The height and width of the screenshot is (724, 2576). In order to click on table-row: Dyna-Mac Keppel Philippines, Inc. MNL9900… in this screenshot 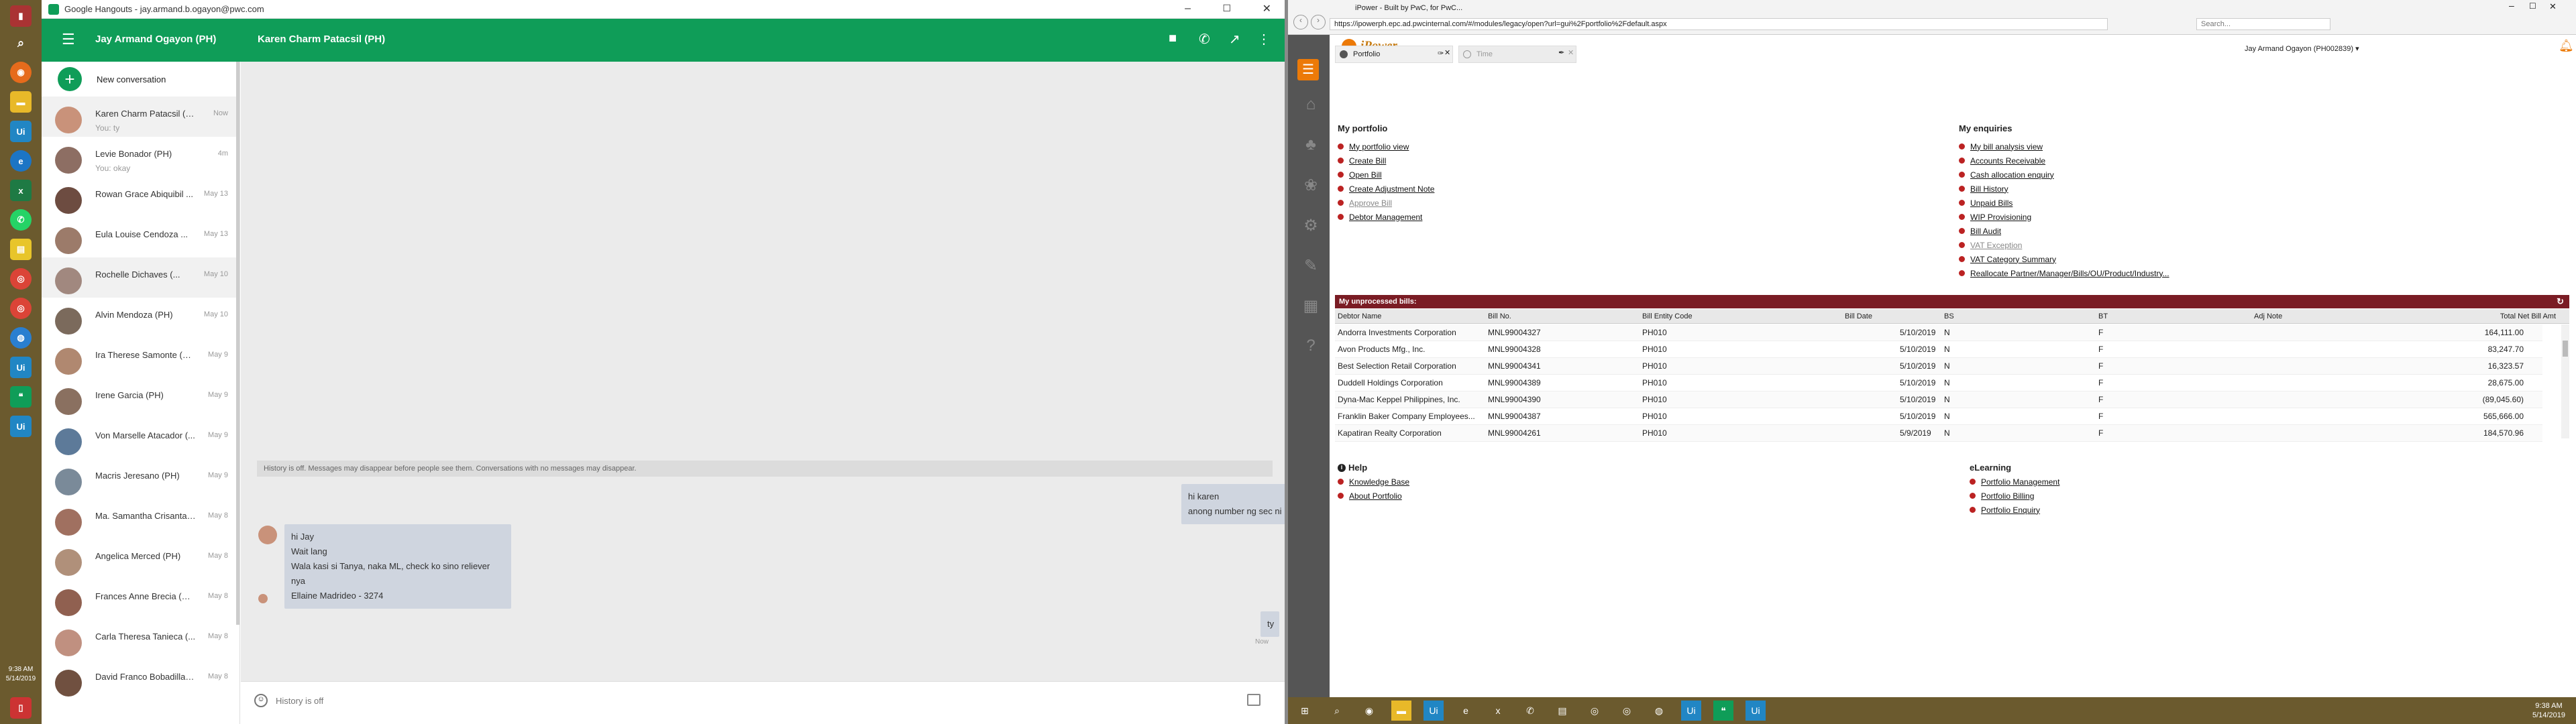, I will do `click(1938, 399)`.